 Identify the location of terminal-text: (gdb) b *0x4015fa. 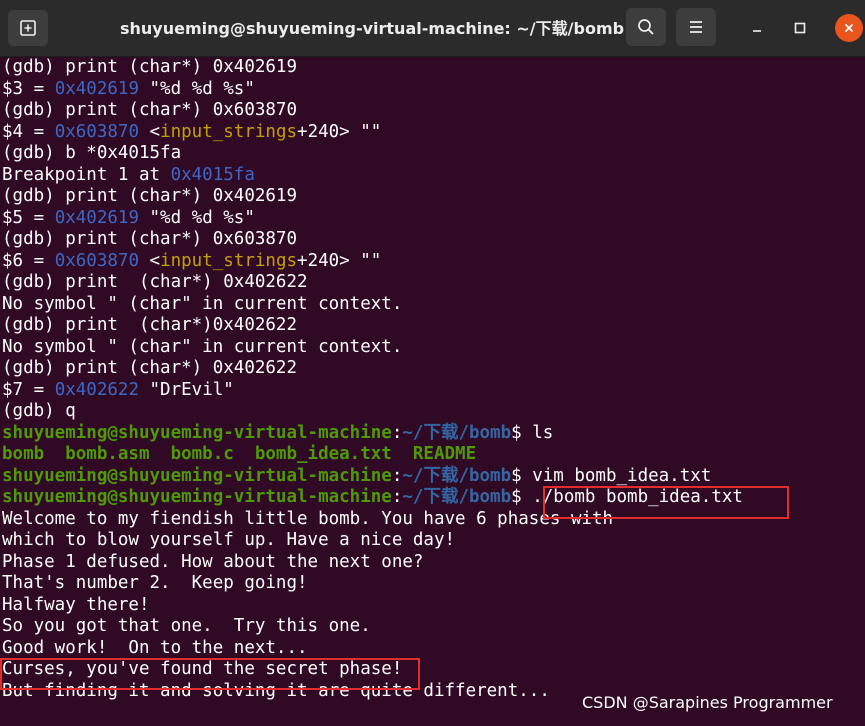
(92, 153).